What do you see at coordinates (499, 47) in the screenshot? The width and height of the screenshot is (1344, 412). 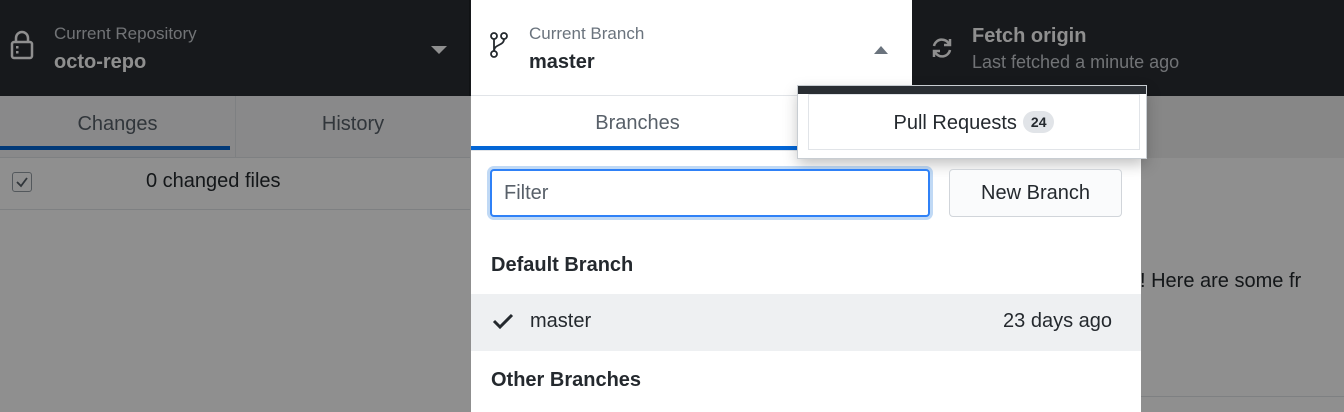 I see `git-branch-icon` at bounding box center [499, 47].